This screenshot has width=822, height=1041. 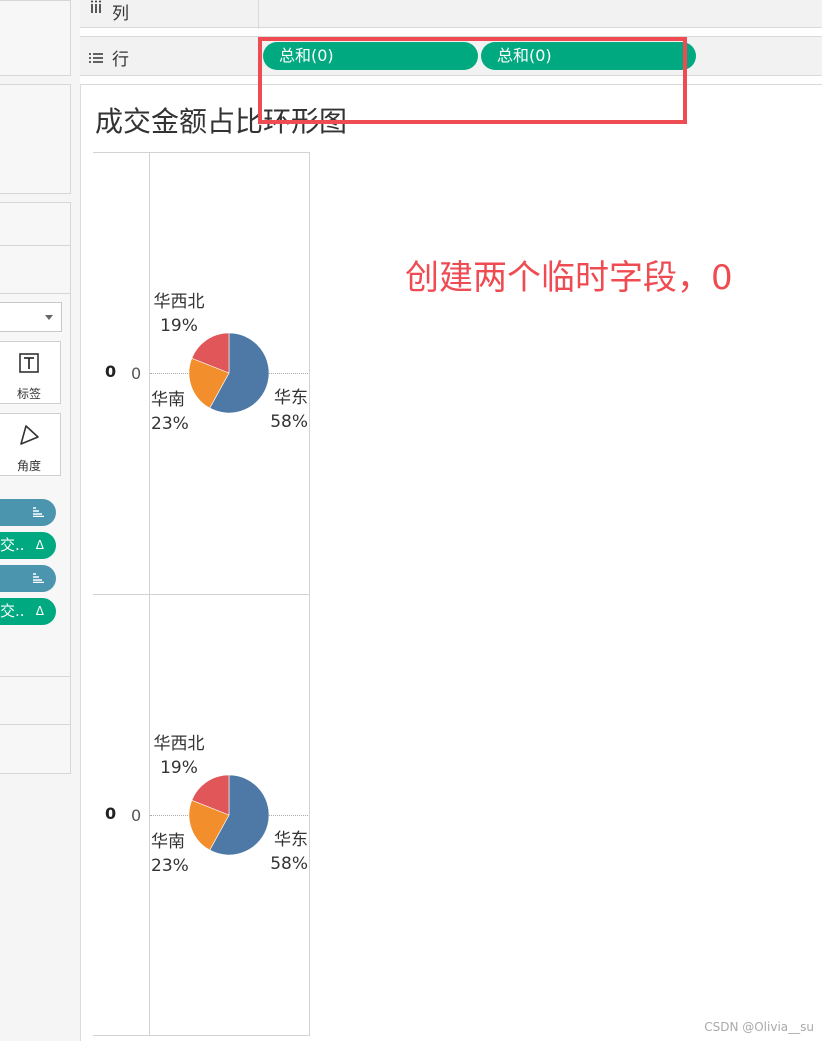 I want to click on angle-mark-button: 角度, so click(x=30, y=444).